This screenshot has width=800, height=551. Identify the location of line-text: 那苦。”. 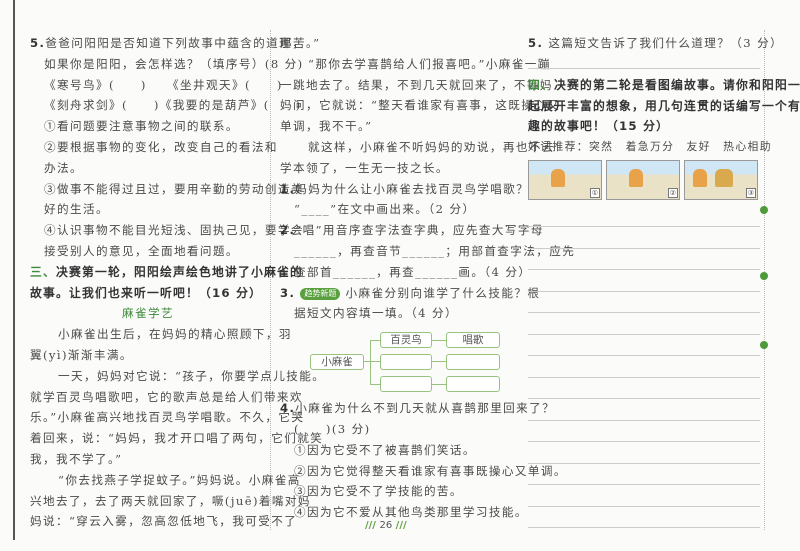
(300, 43).